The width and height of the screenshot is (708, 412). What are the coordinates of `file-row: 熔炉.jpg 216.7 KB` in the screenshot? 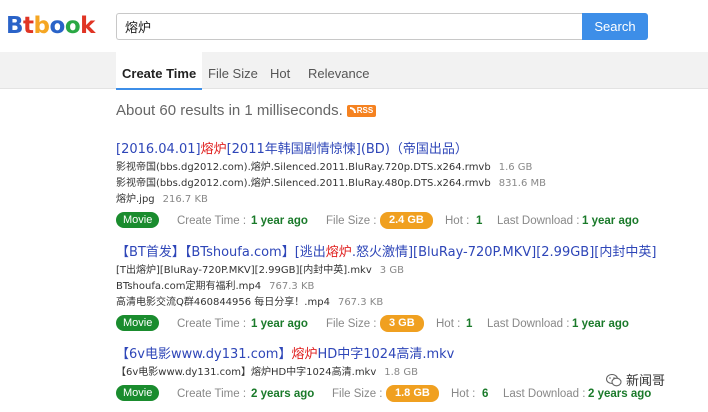 It's located at (406, 200).